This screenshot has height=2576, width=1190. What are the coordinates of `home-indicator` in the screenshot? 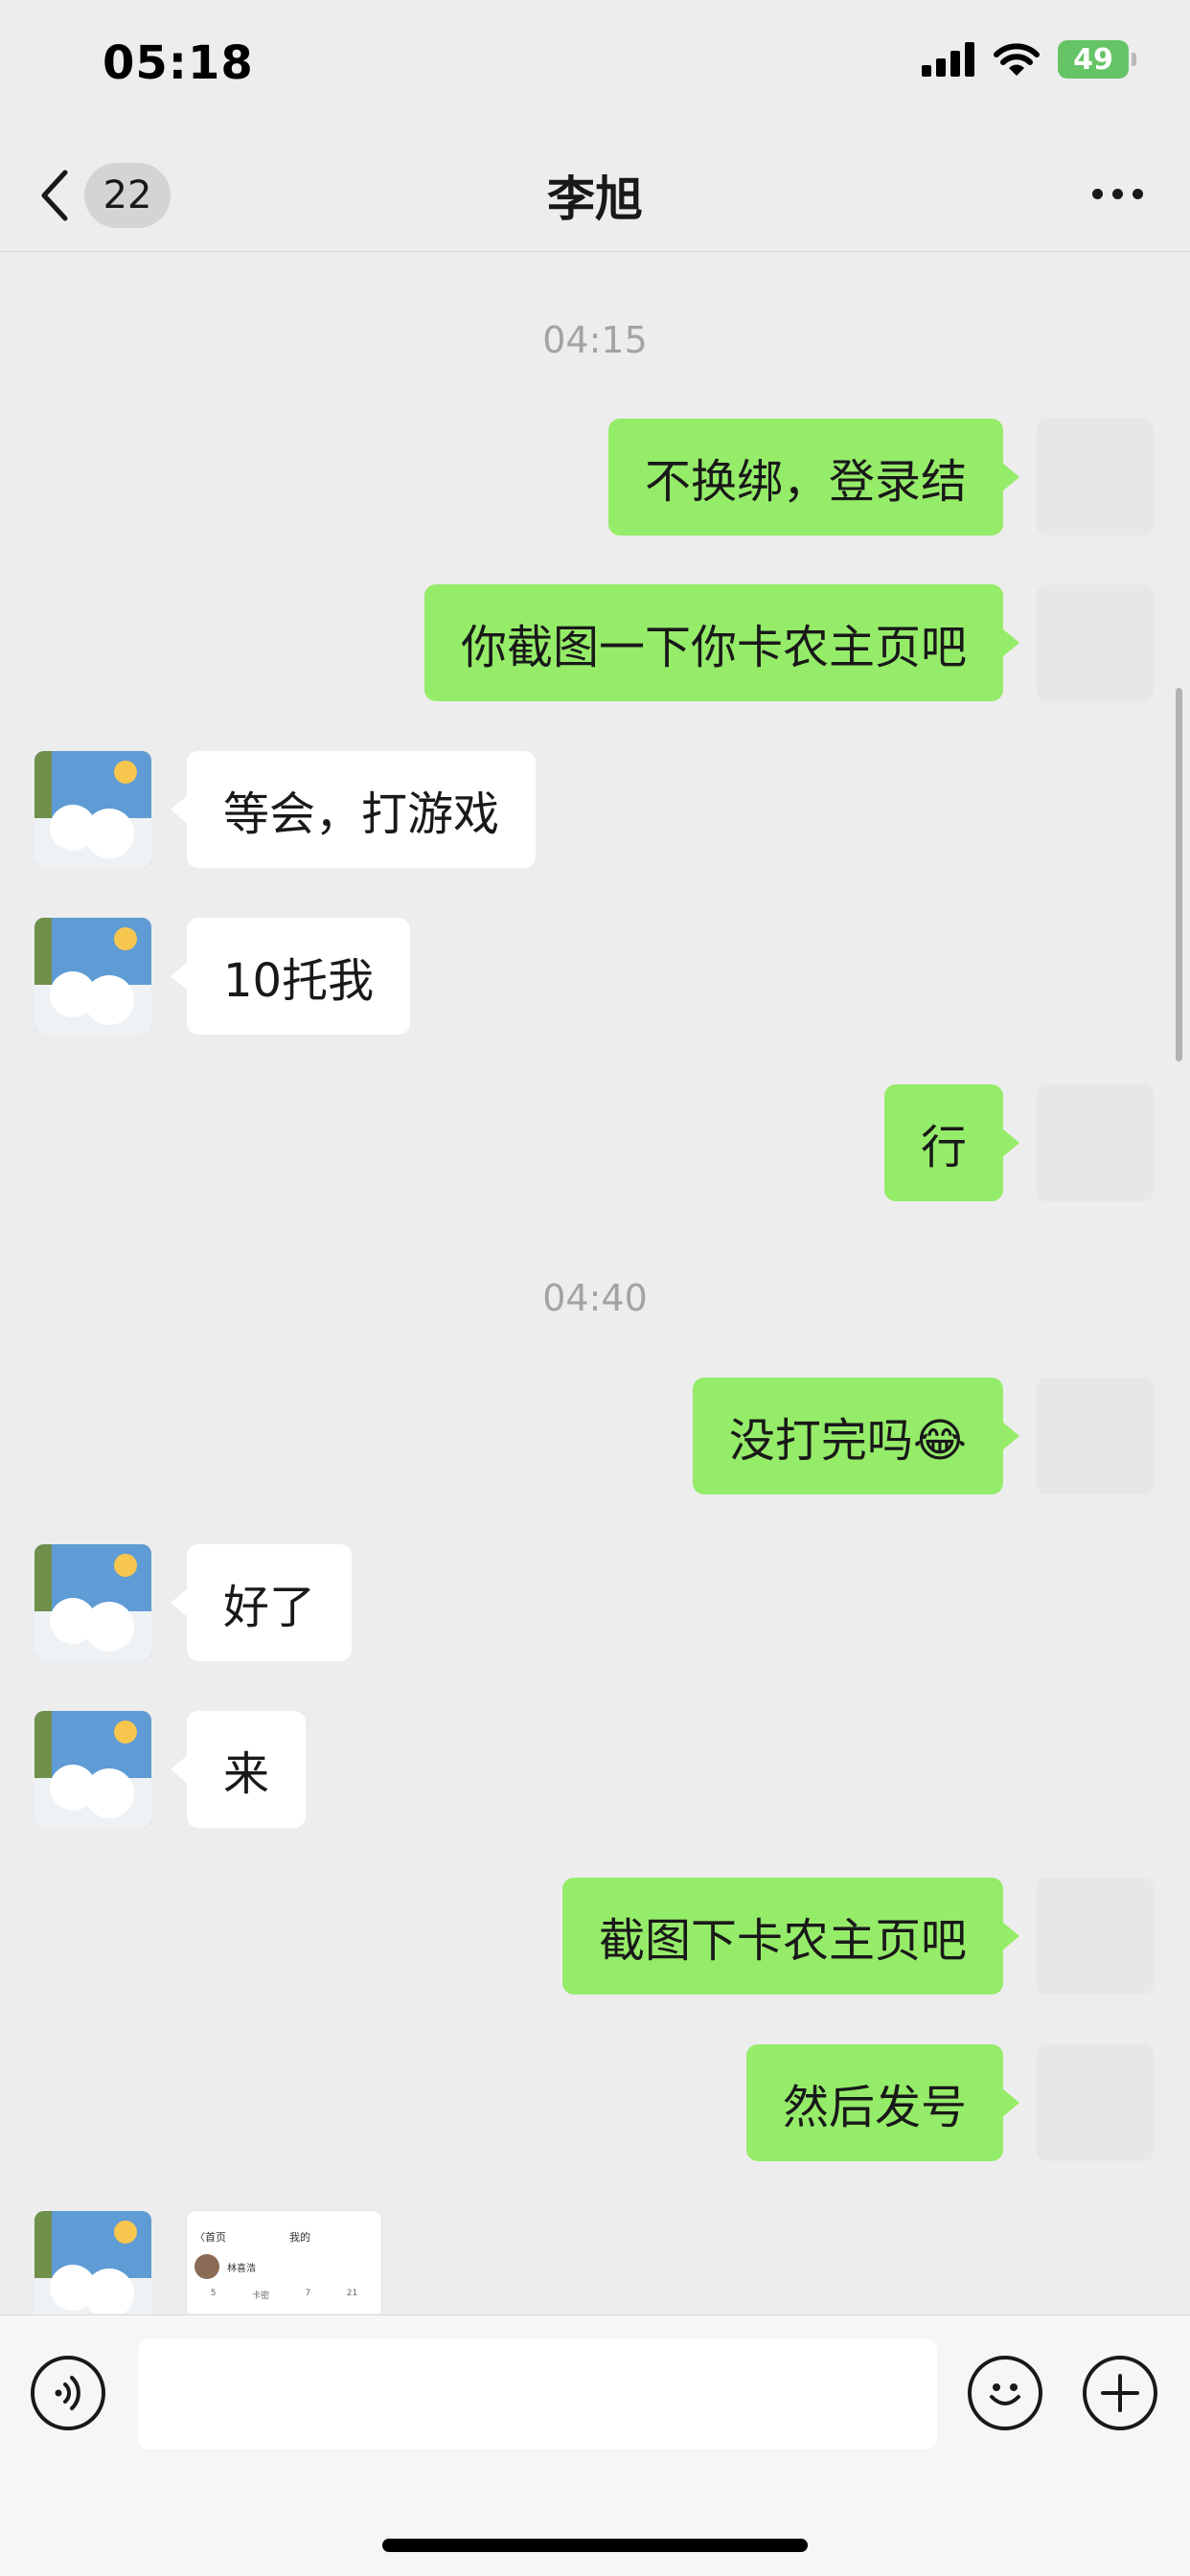 It's located at (595, 2545).